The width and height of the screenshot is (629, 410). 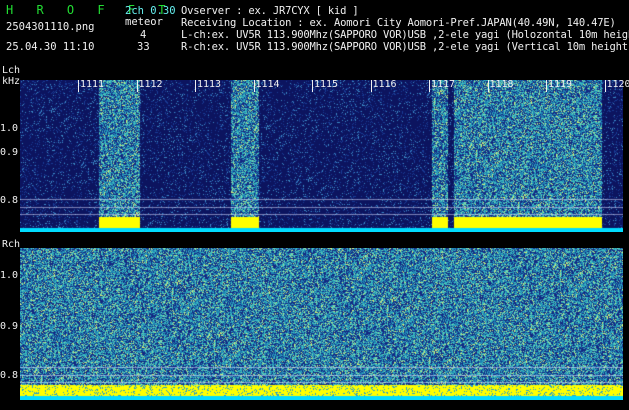 What do you see at coordinates (384, 84) in the screenshot?
I see `lch-xtick-label: 1116` at bounding box center [384, 84].